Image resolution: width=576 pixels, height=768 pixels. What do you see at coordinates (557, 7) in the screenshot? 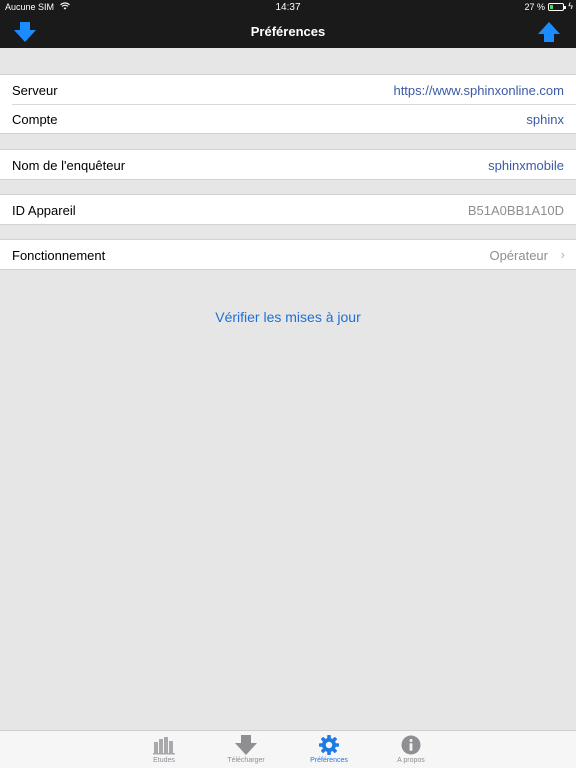
I see `battery-icon` at bounding box center [557, 7].